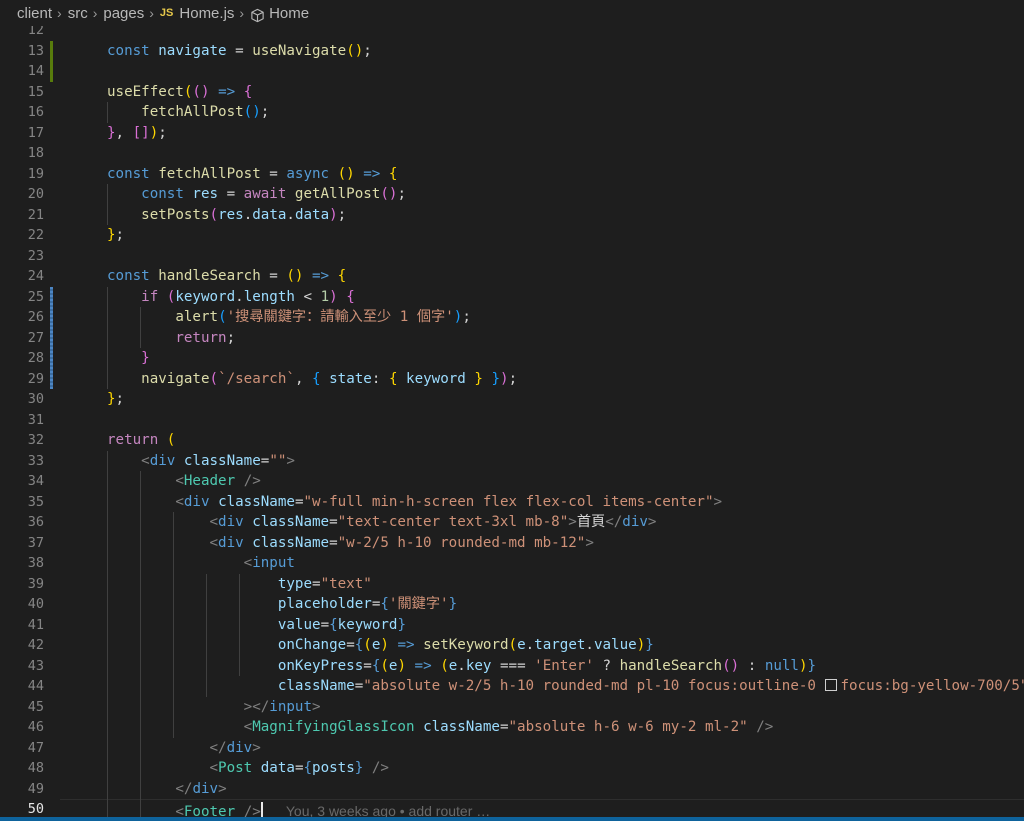 This screenshot has width=1024, height=821. I want to click on code-text: }, so click(128, 358).